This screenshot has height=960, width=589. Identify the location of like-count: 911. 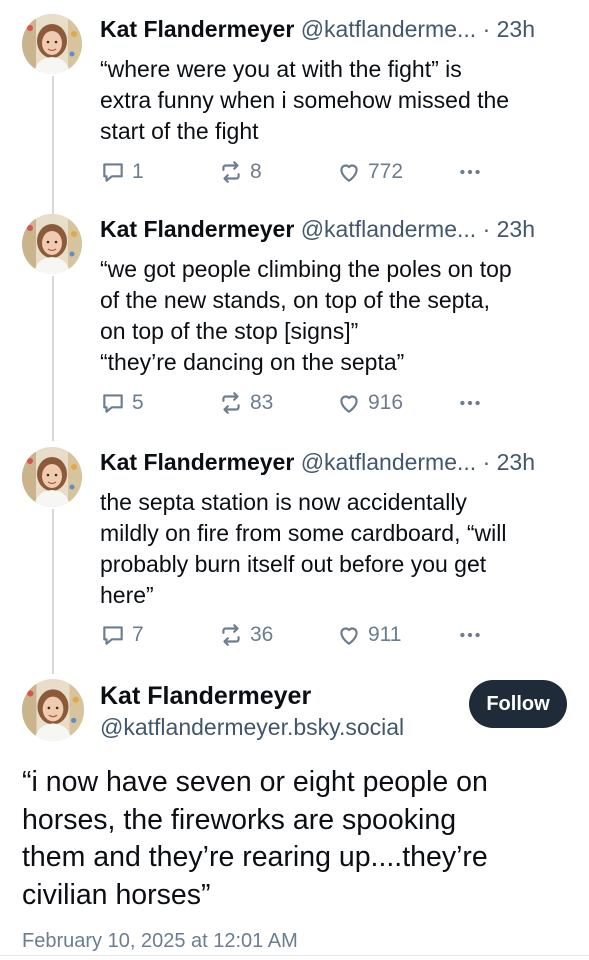
(385, 634).